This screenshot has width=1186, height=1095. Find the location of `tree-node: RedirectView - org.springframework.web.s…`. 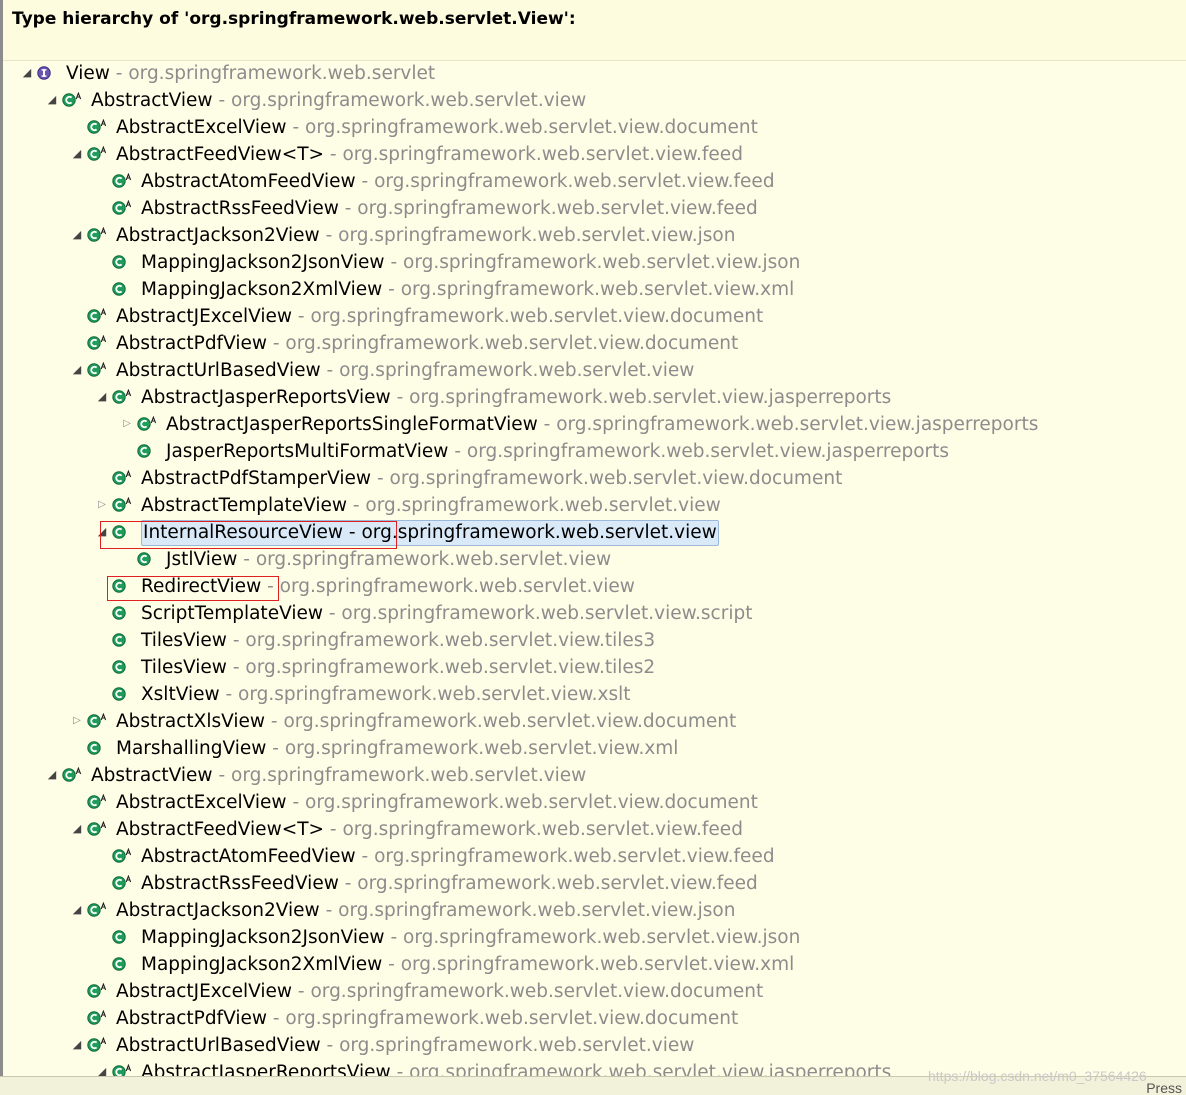

tree-node: RedirectView - org.springframework.web.s… is located at coordinates (593, 587).